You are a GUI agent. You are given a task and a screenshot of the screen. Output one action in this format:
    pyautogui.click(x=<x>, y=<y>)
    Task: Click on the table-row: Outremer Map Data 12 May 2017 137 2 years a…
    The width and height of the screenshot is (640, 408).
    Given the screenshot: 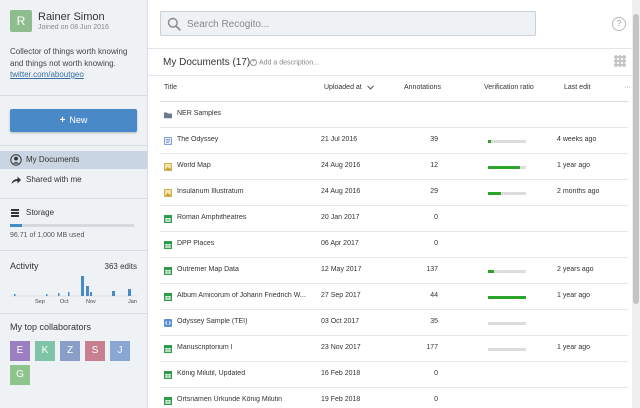 What is the action you would take?
    pyautogui.click(x=394, y=271)
    